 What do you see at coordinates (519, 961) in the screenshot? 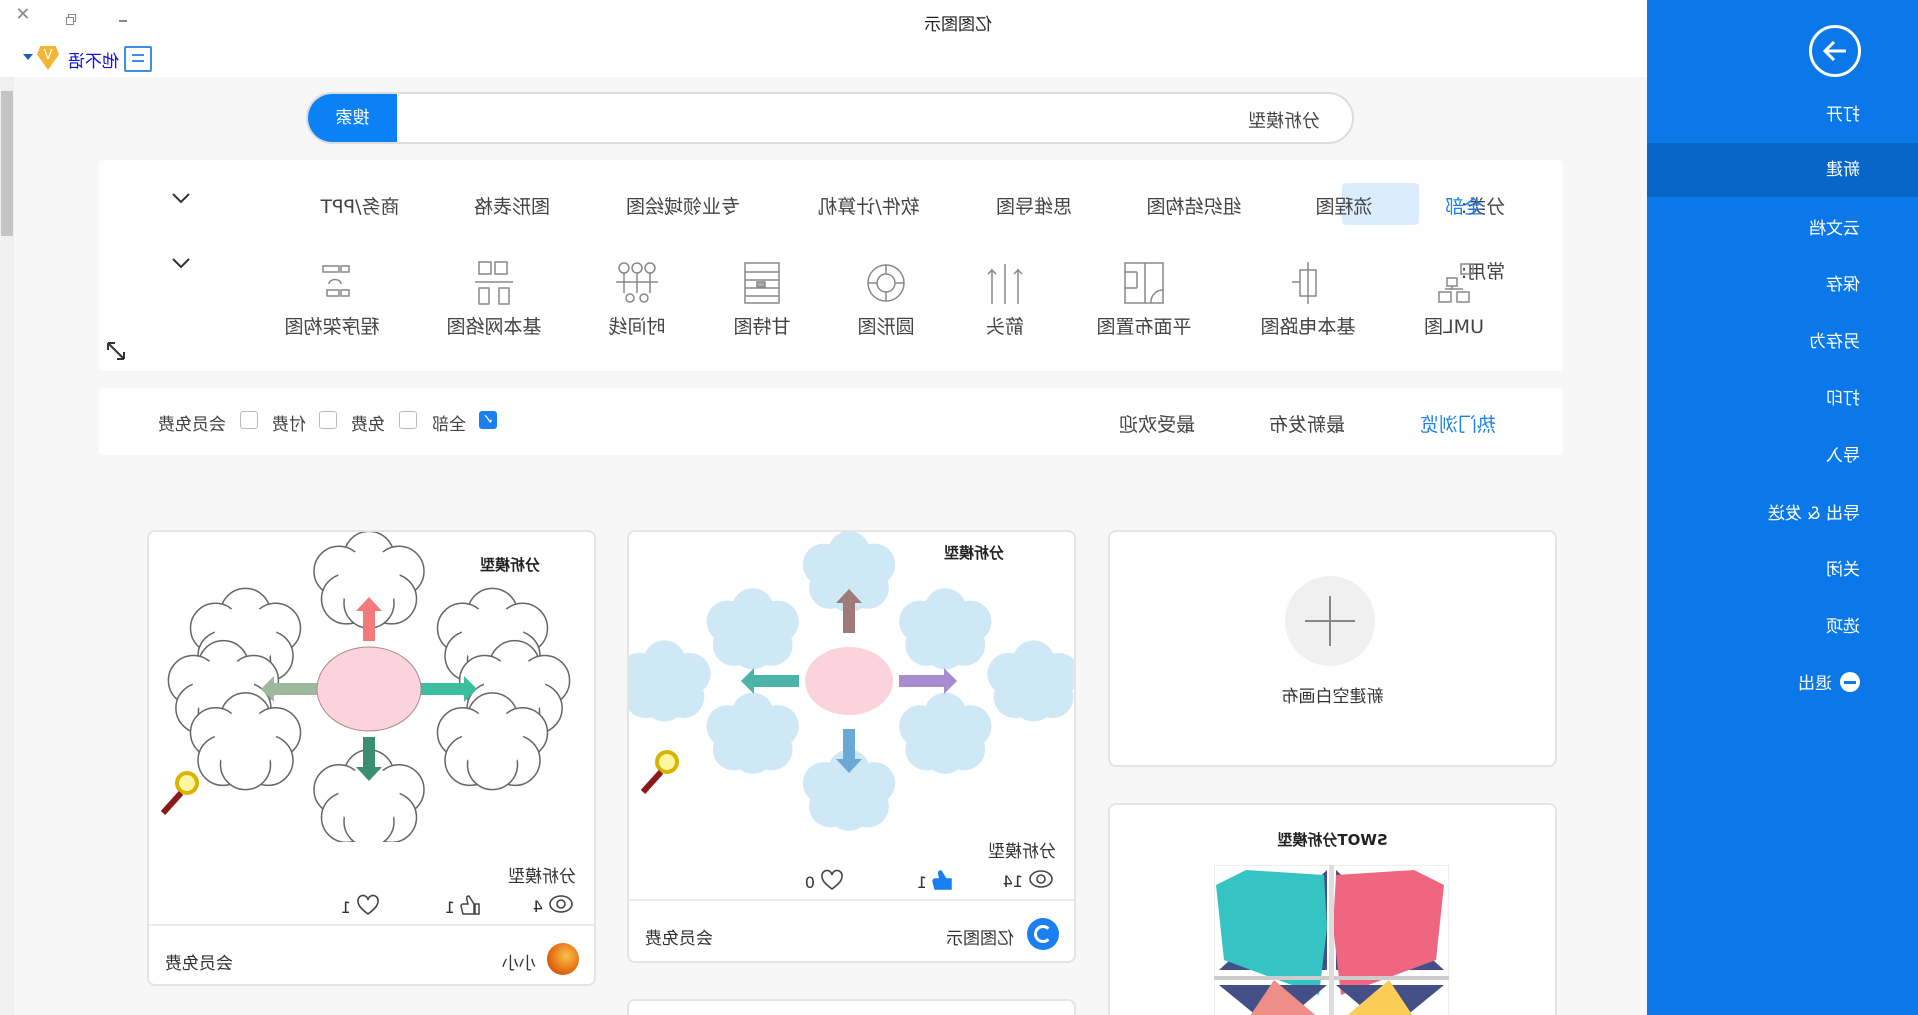
I see `author-name: 小小` at bounding box center [519, 961].